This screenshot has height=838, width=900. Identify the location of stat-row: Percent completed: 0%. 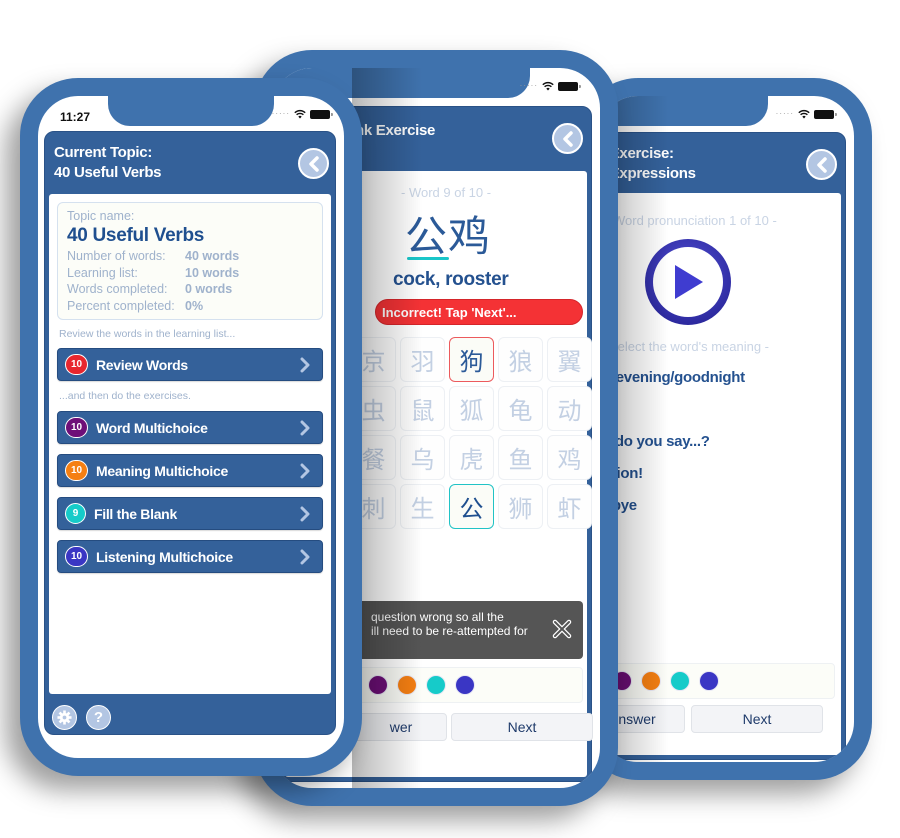
(135, 305).